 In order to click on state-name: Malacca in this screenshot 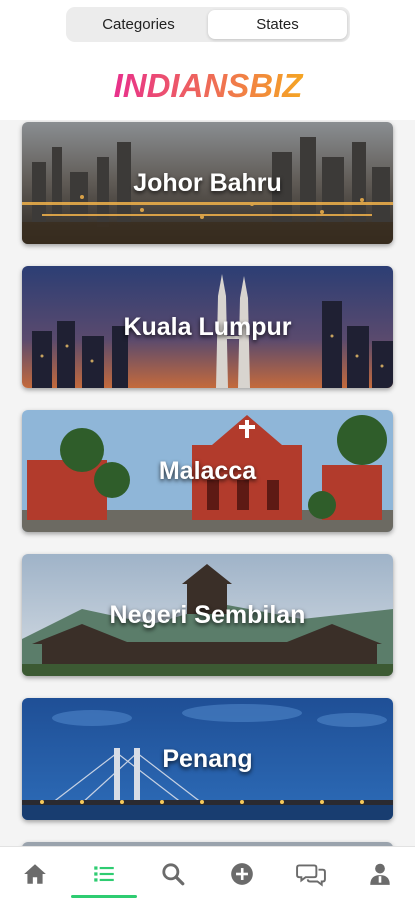, I will do `click(207, 470)`.